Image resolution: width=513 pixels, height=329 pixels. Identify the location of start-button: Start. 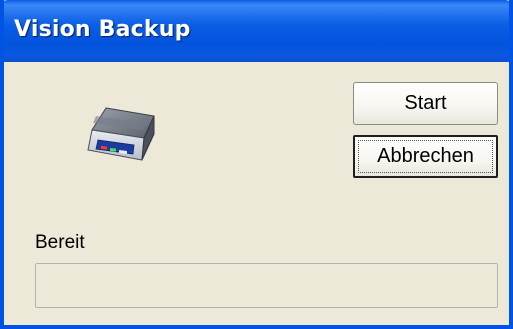
(425, 103).